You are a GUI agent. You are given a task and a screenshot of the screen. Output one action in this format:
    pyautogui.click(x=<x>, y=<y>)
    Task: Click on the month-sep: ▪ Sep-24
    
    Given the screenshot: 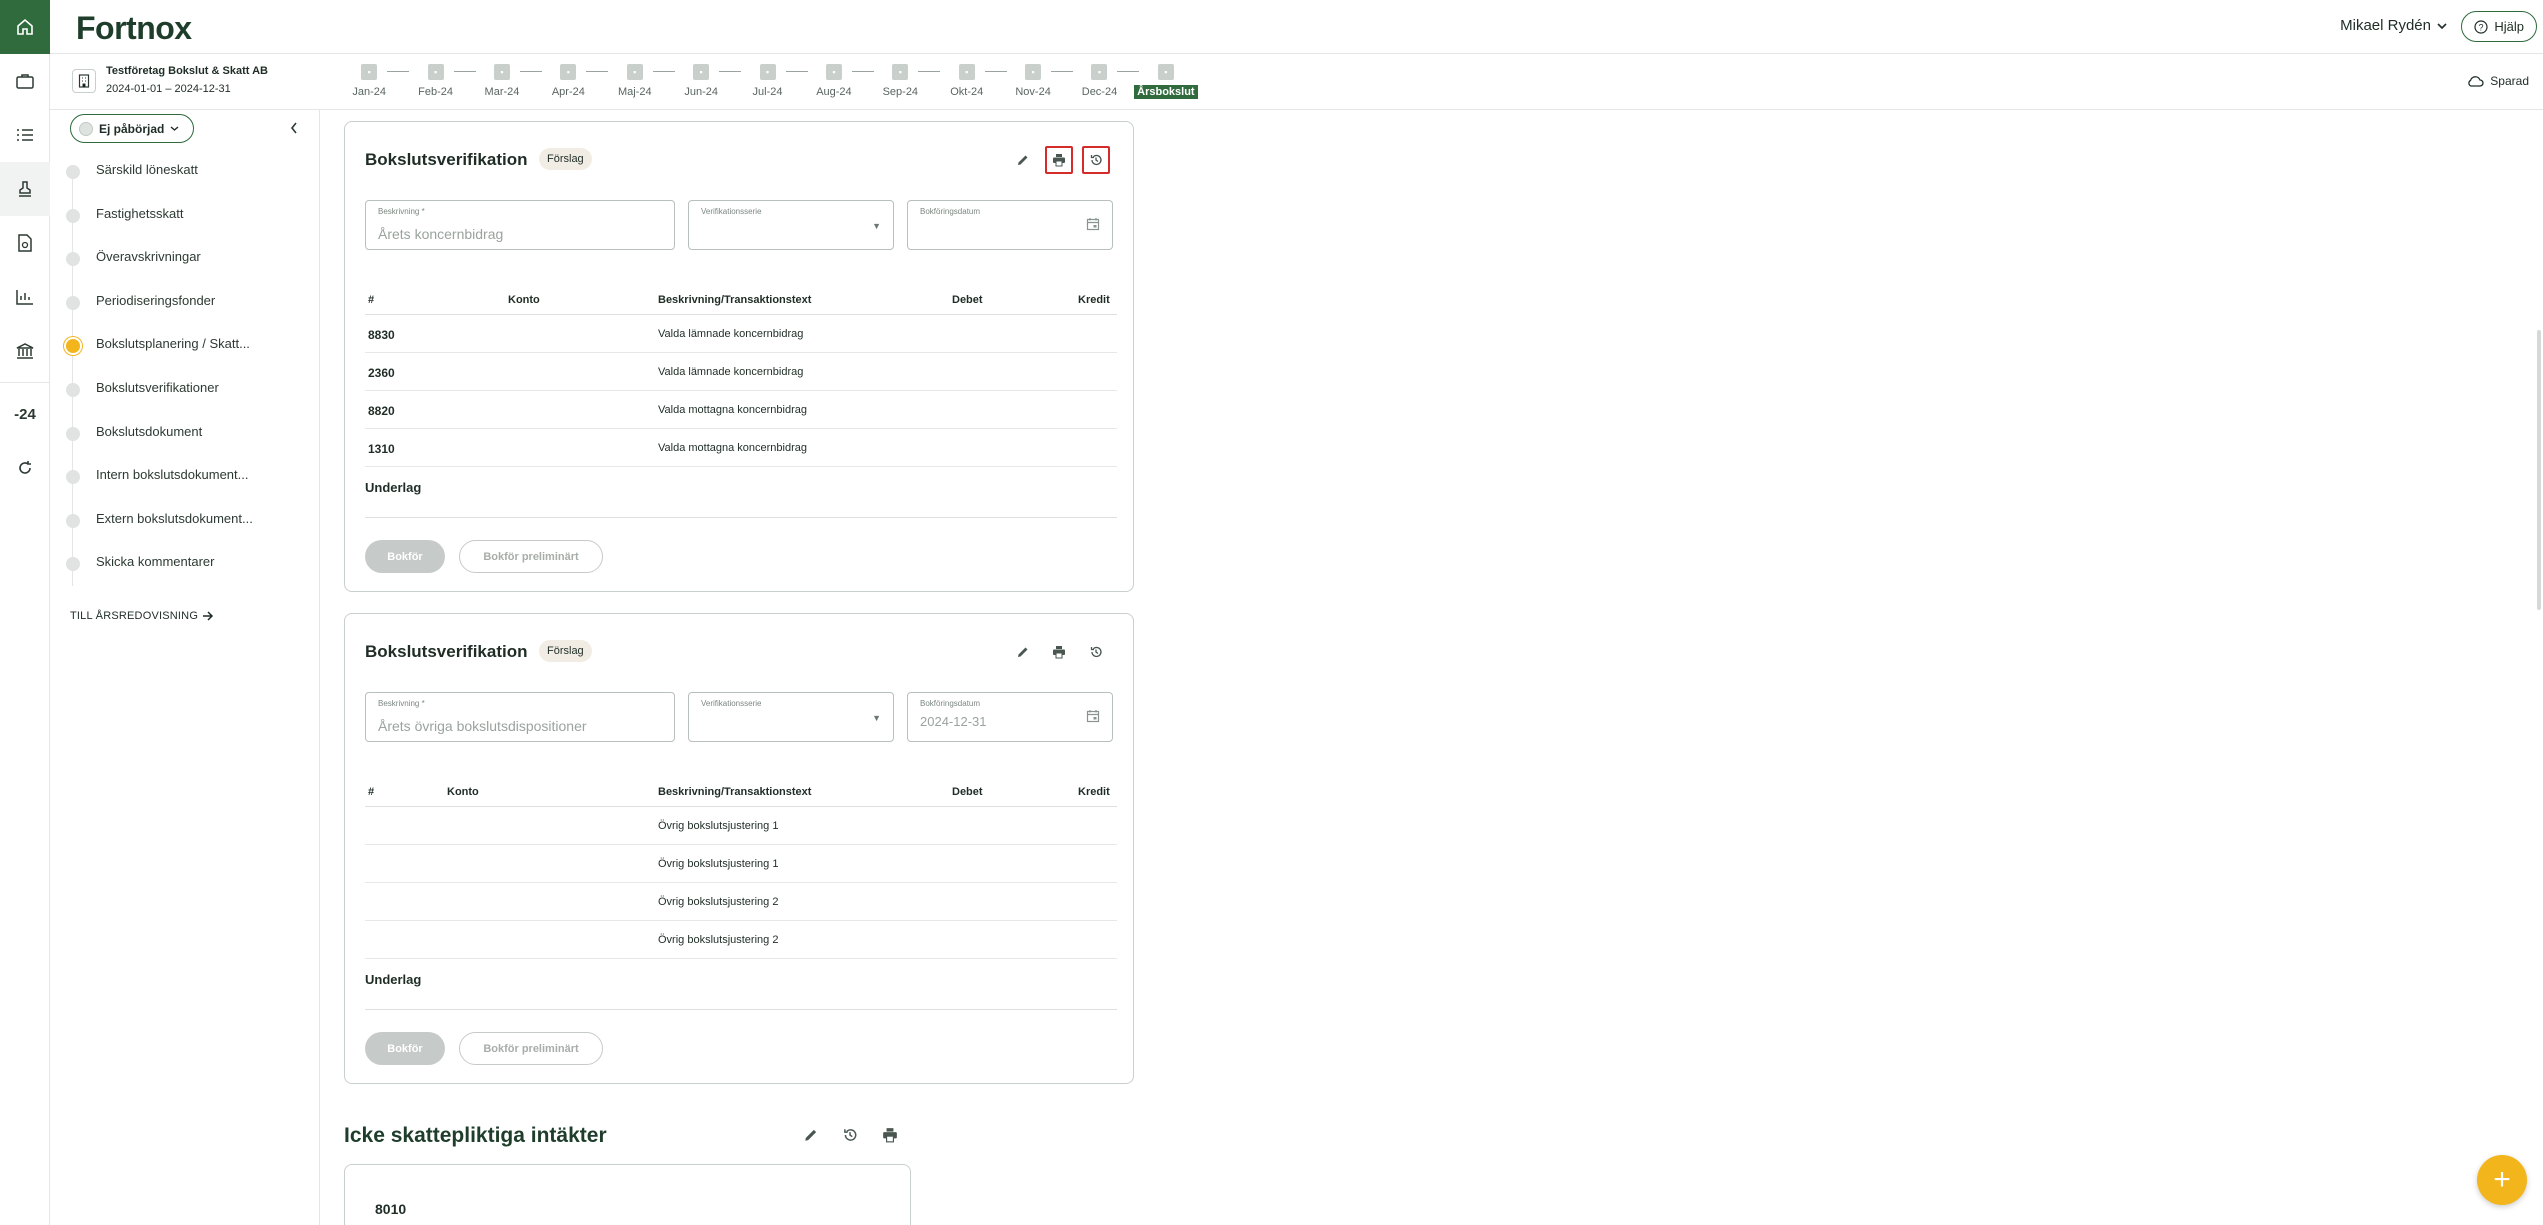 What is the action you would take?
    pyautogui.click(x=904, y=81)
    